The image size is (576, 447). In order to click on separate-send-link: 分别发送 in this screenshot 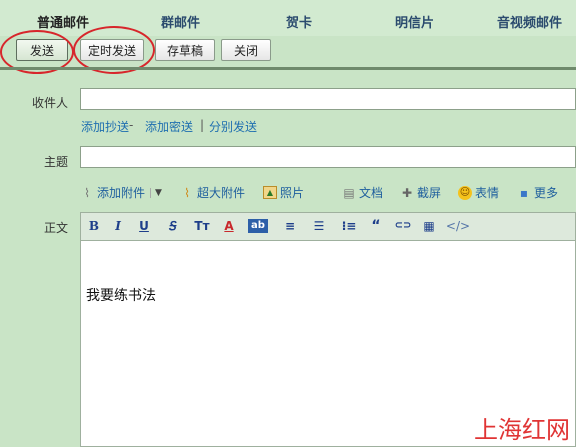, I will do `click(233, 126)`.